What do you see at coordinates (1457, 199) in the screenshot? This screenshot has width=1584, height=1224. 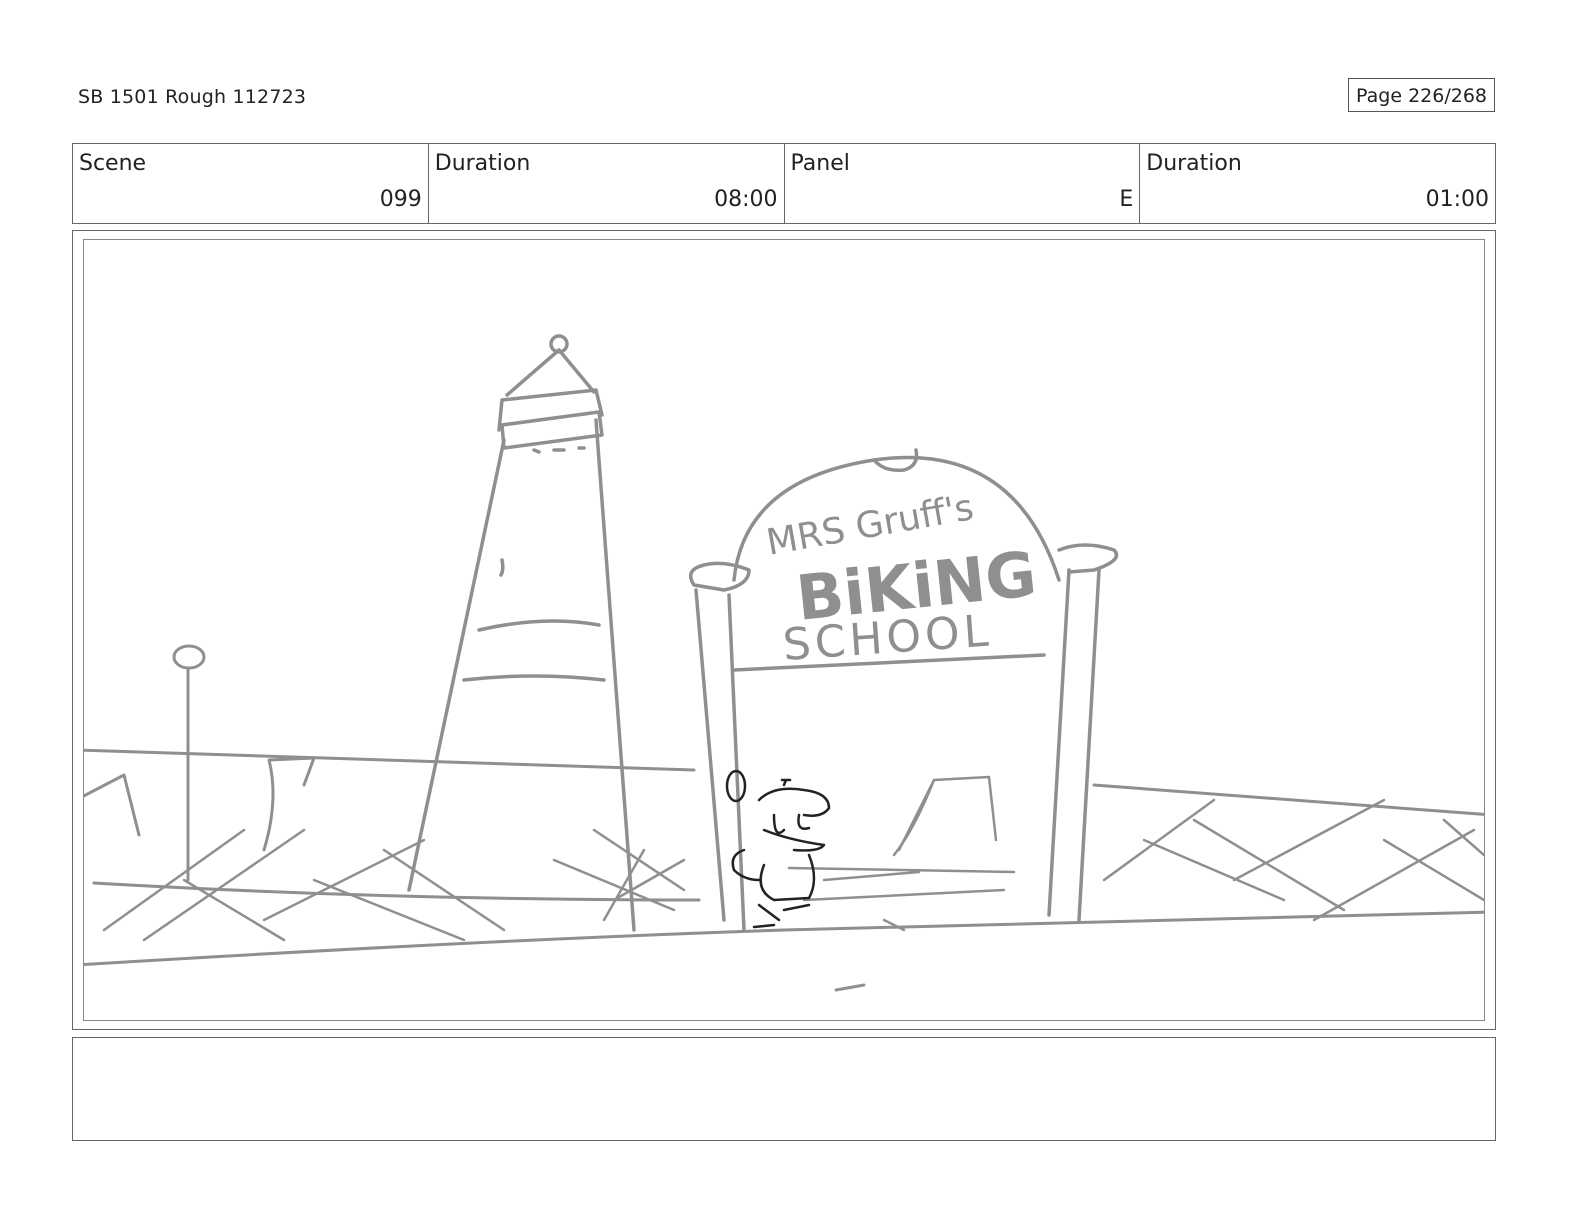 I see `panel-duration-value: 01:00` at bounding box center [1457, 199].